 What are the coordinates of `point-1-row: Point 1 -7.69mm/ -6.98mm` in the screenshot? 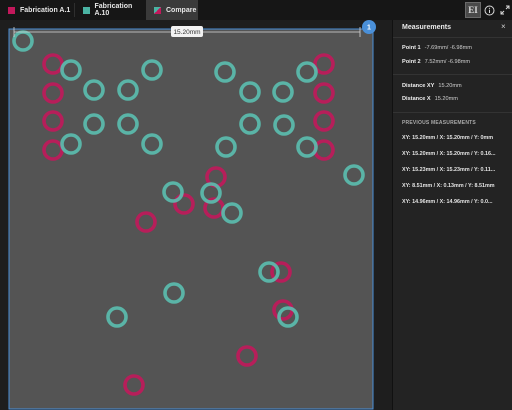 It's located at (437, 48).